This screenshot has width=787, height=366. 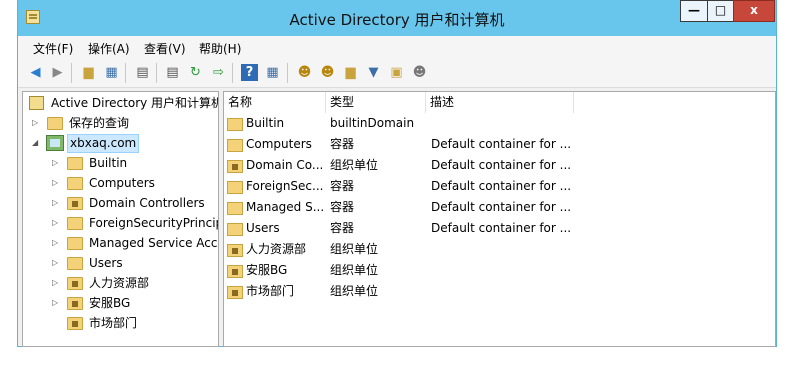 I want to click on minimize-button: —, so click(x=694, y=11).